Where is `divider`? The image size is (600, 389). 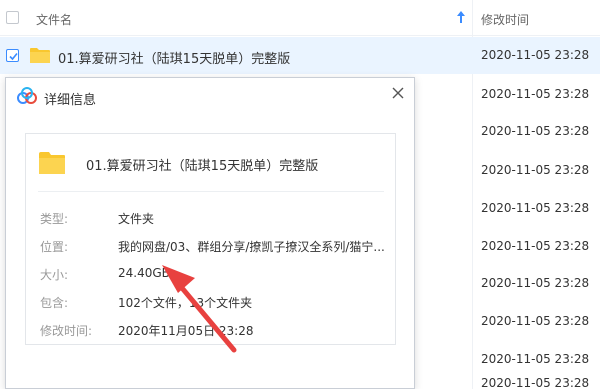 divider is located at coordinates (211, 191).